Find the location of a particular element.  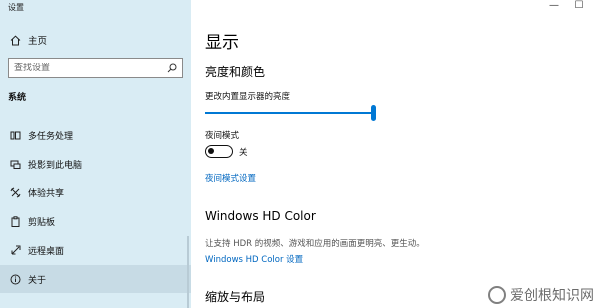

brightness-label: 更改内置显示器的亮度 is located at coordinates (248, 97).